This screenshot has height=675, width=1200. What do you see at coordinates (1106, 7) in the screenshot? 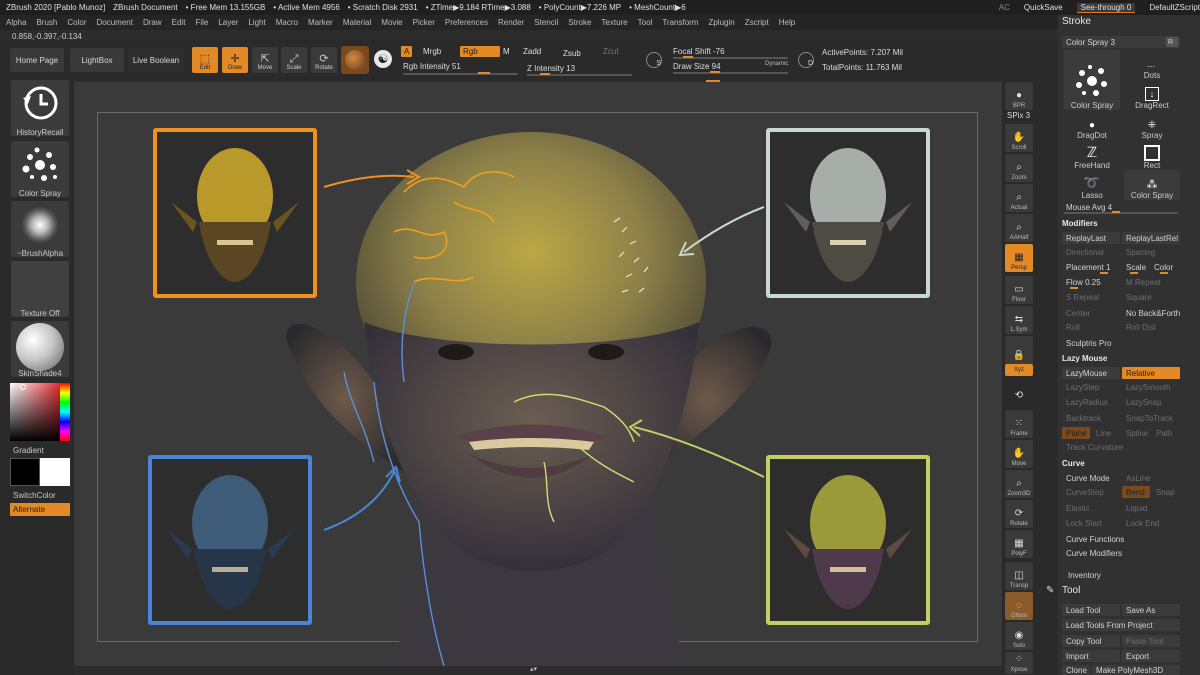
I see `see-through-slider: See-through 0` at bounding box center [1106, 7].